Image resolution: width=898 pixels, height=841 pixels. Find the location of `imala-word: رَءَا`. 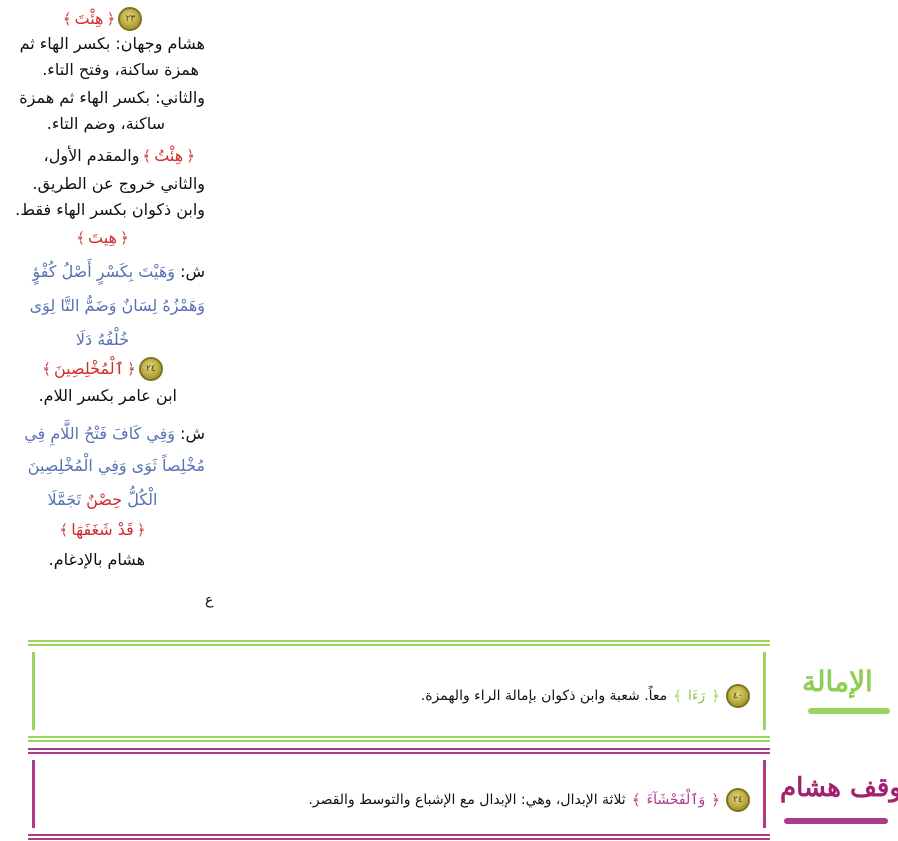

imala-word: رَءَا is located at coordinates (696, 696).